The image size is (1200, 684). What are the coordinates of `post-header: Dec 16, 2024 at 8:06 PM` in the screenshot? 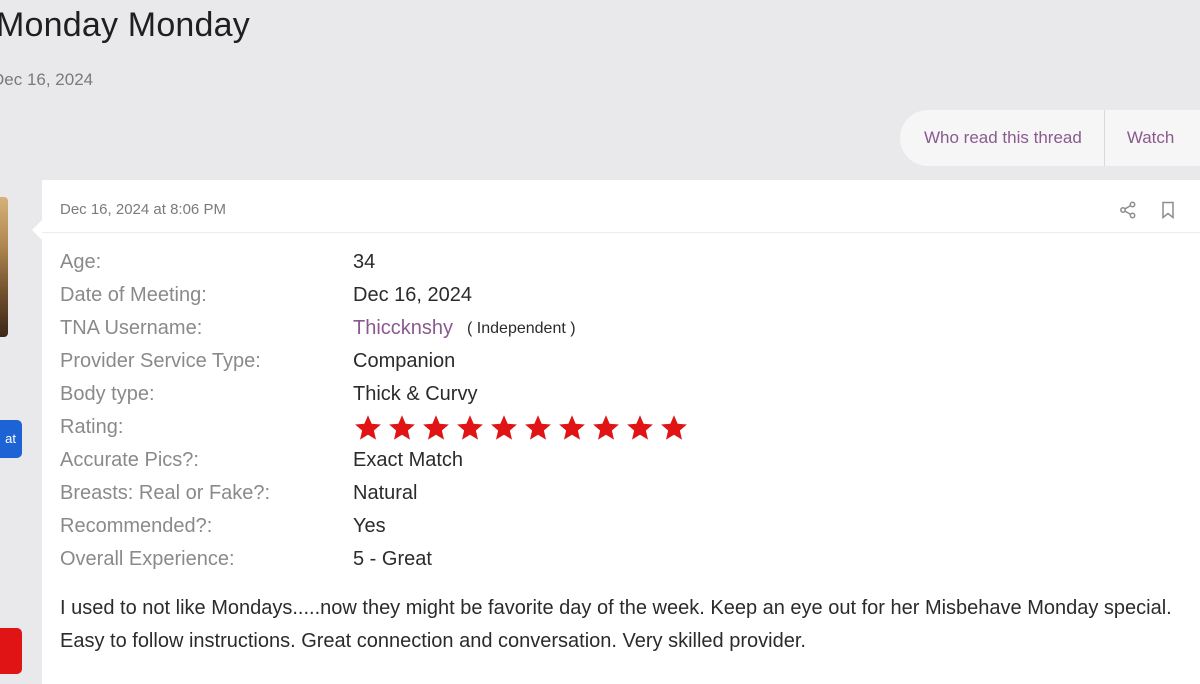 It's located at (621, 206).